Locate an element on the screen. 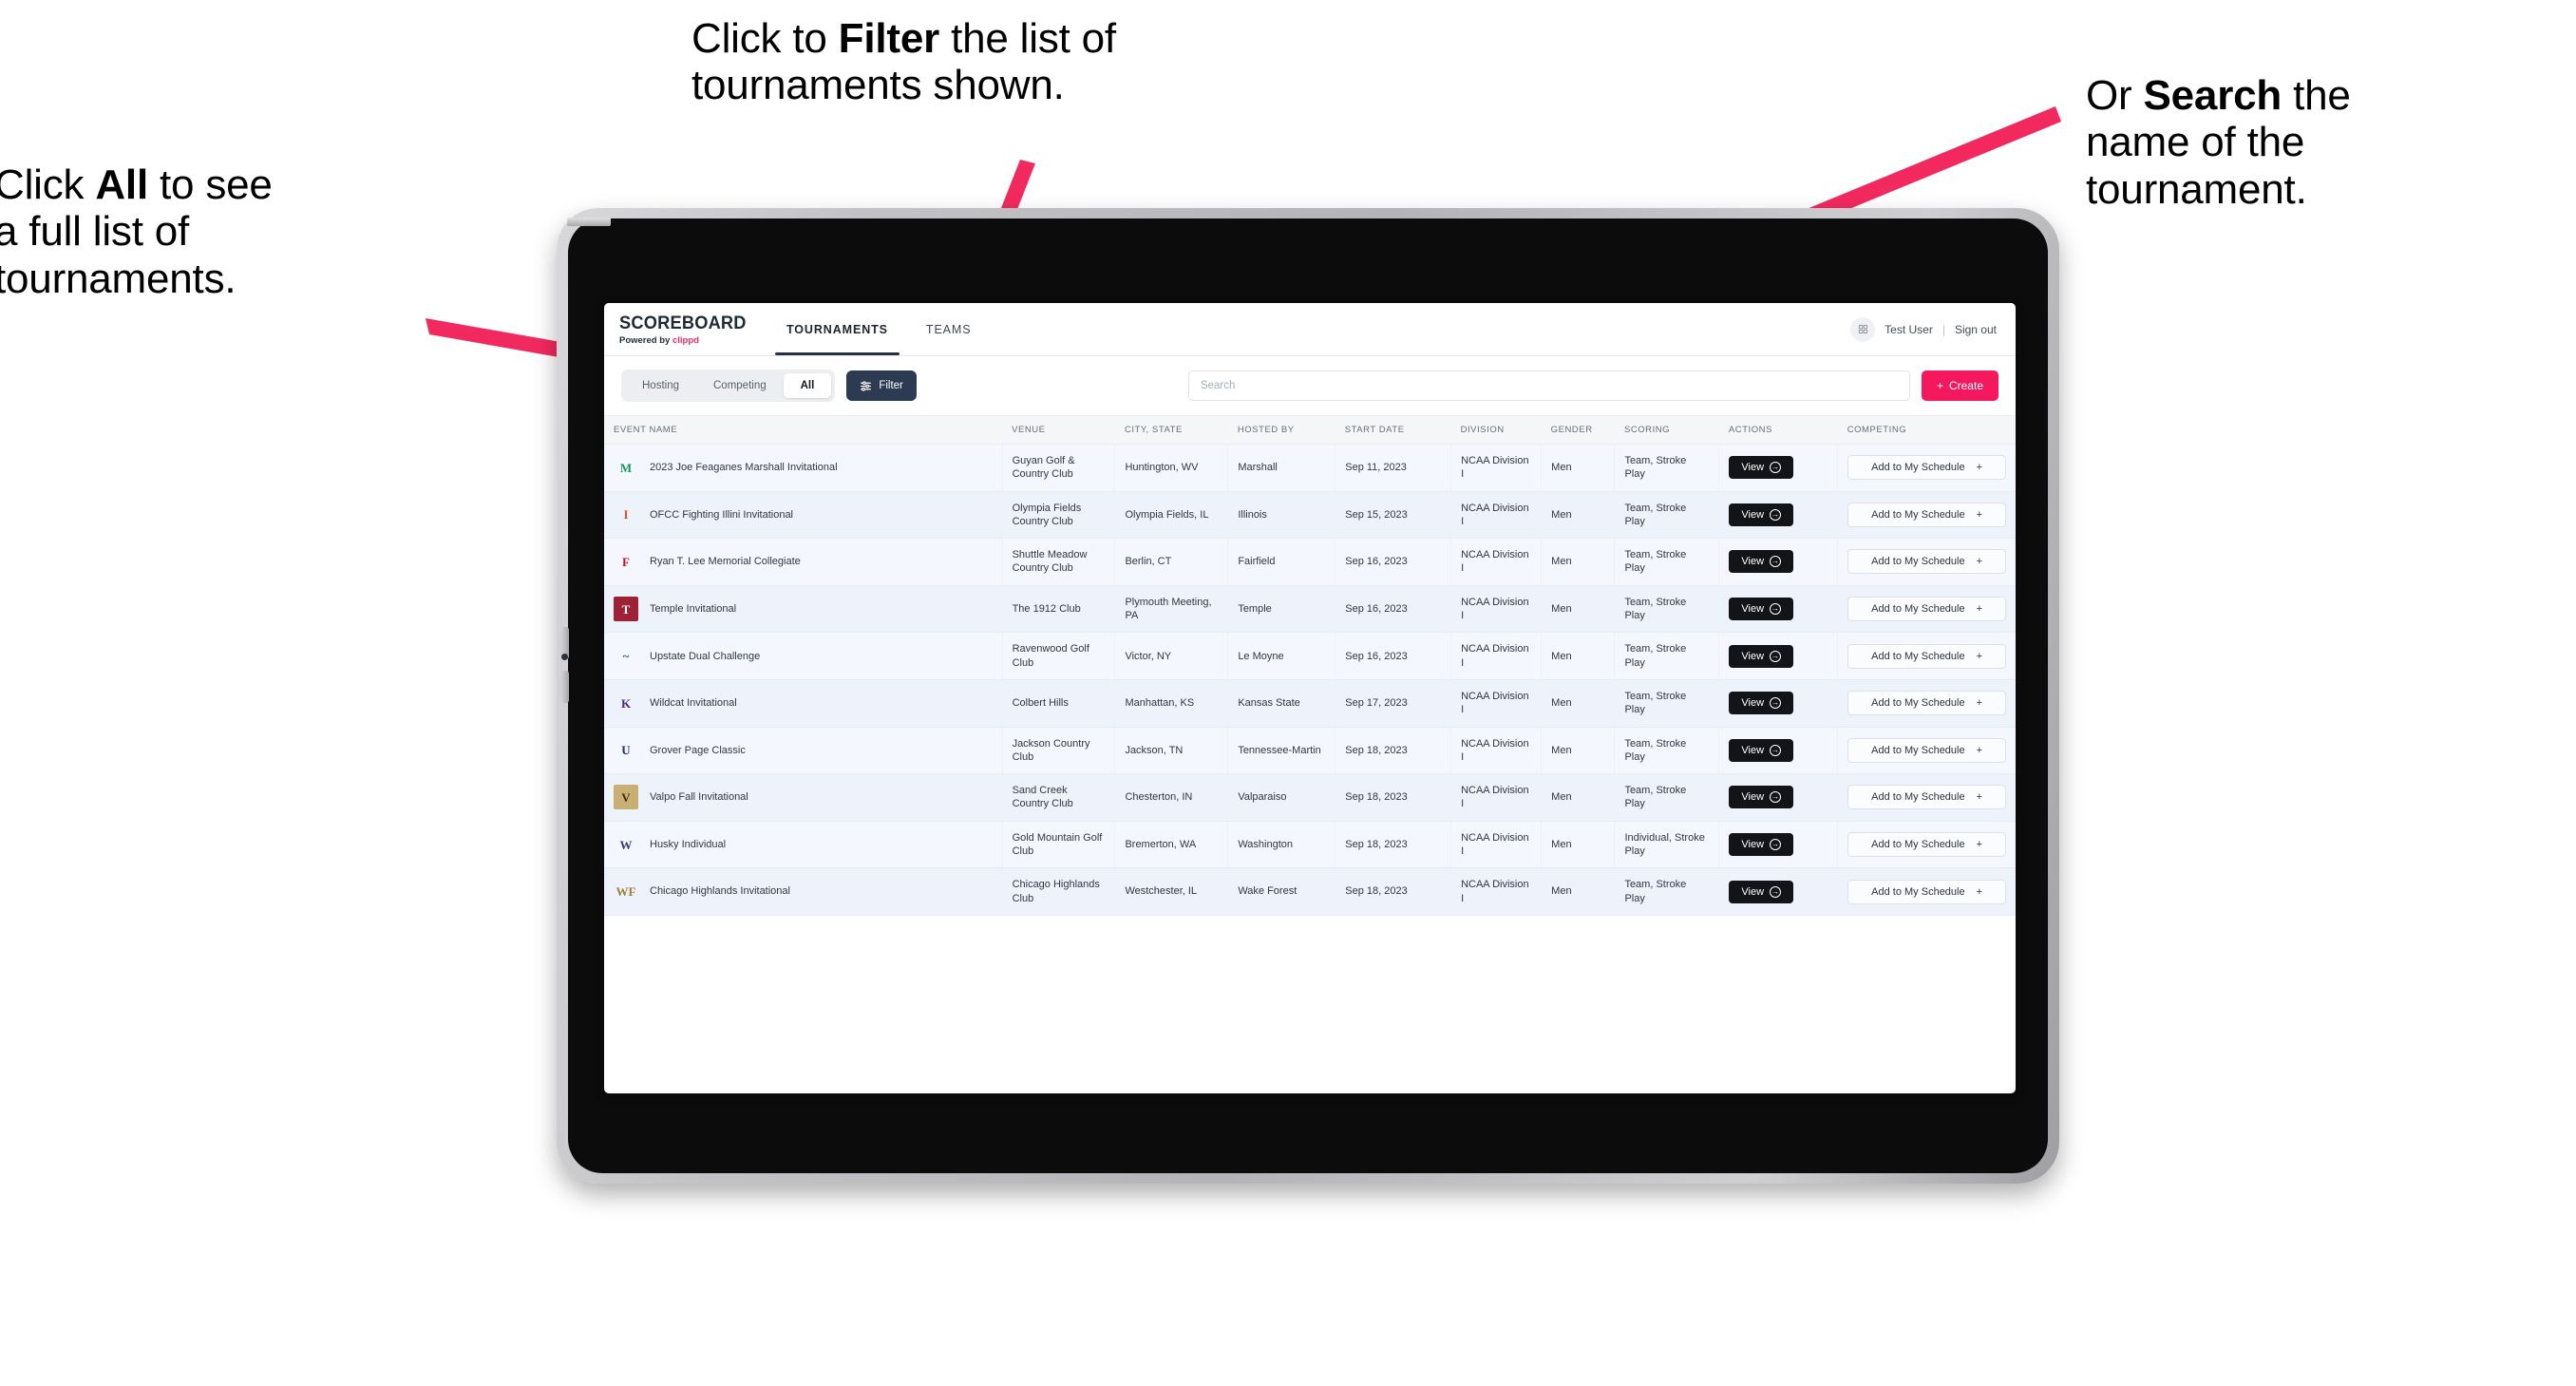  tablet-power-button is located at coordinates (589, 222).